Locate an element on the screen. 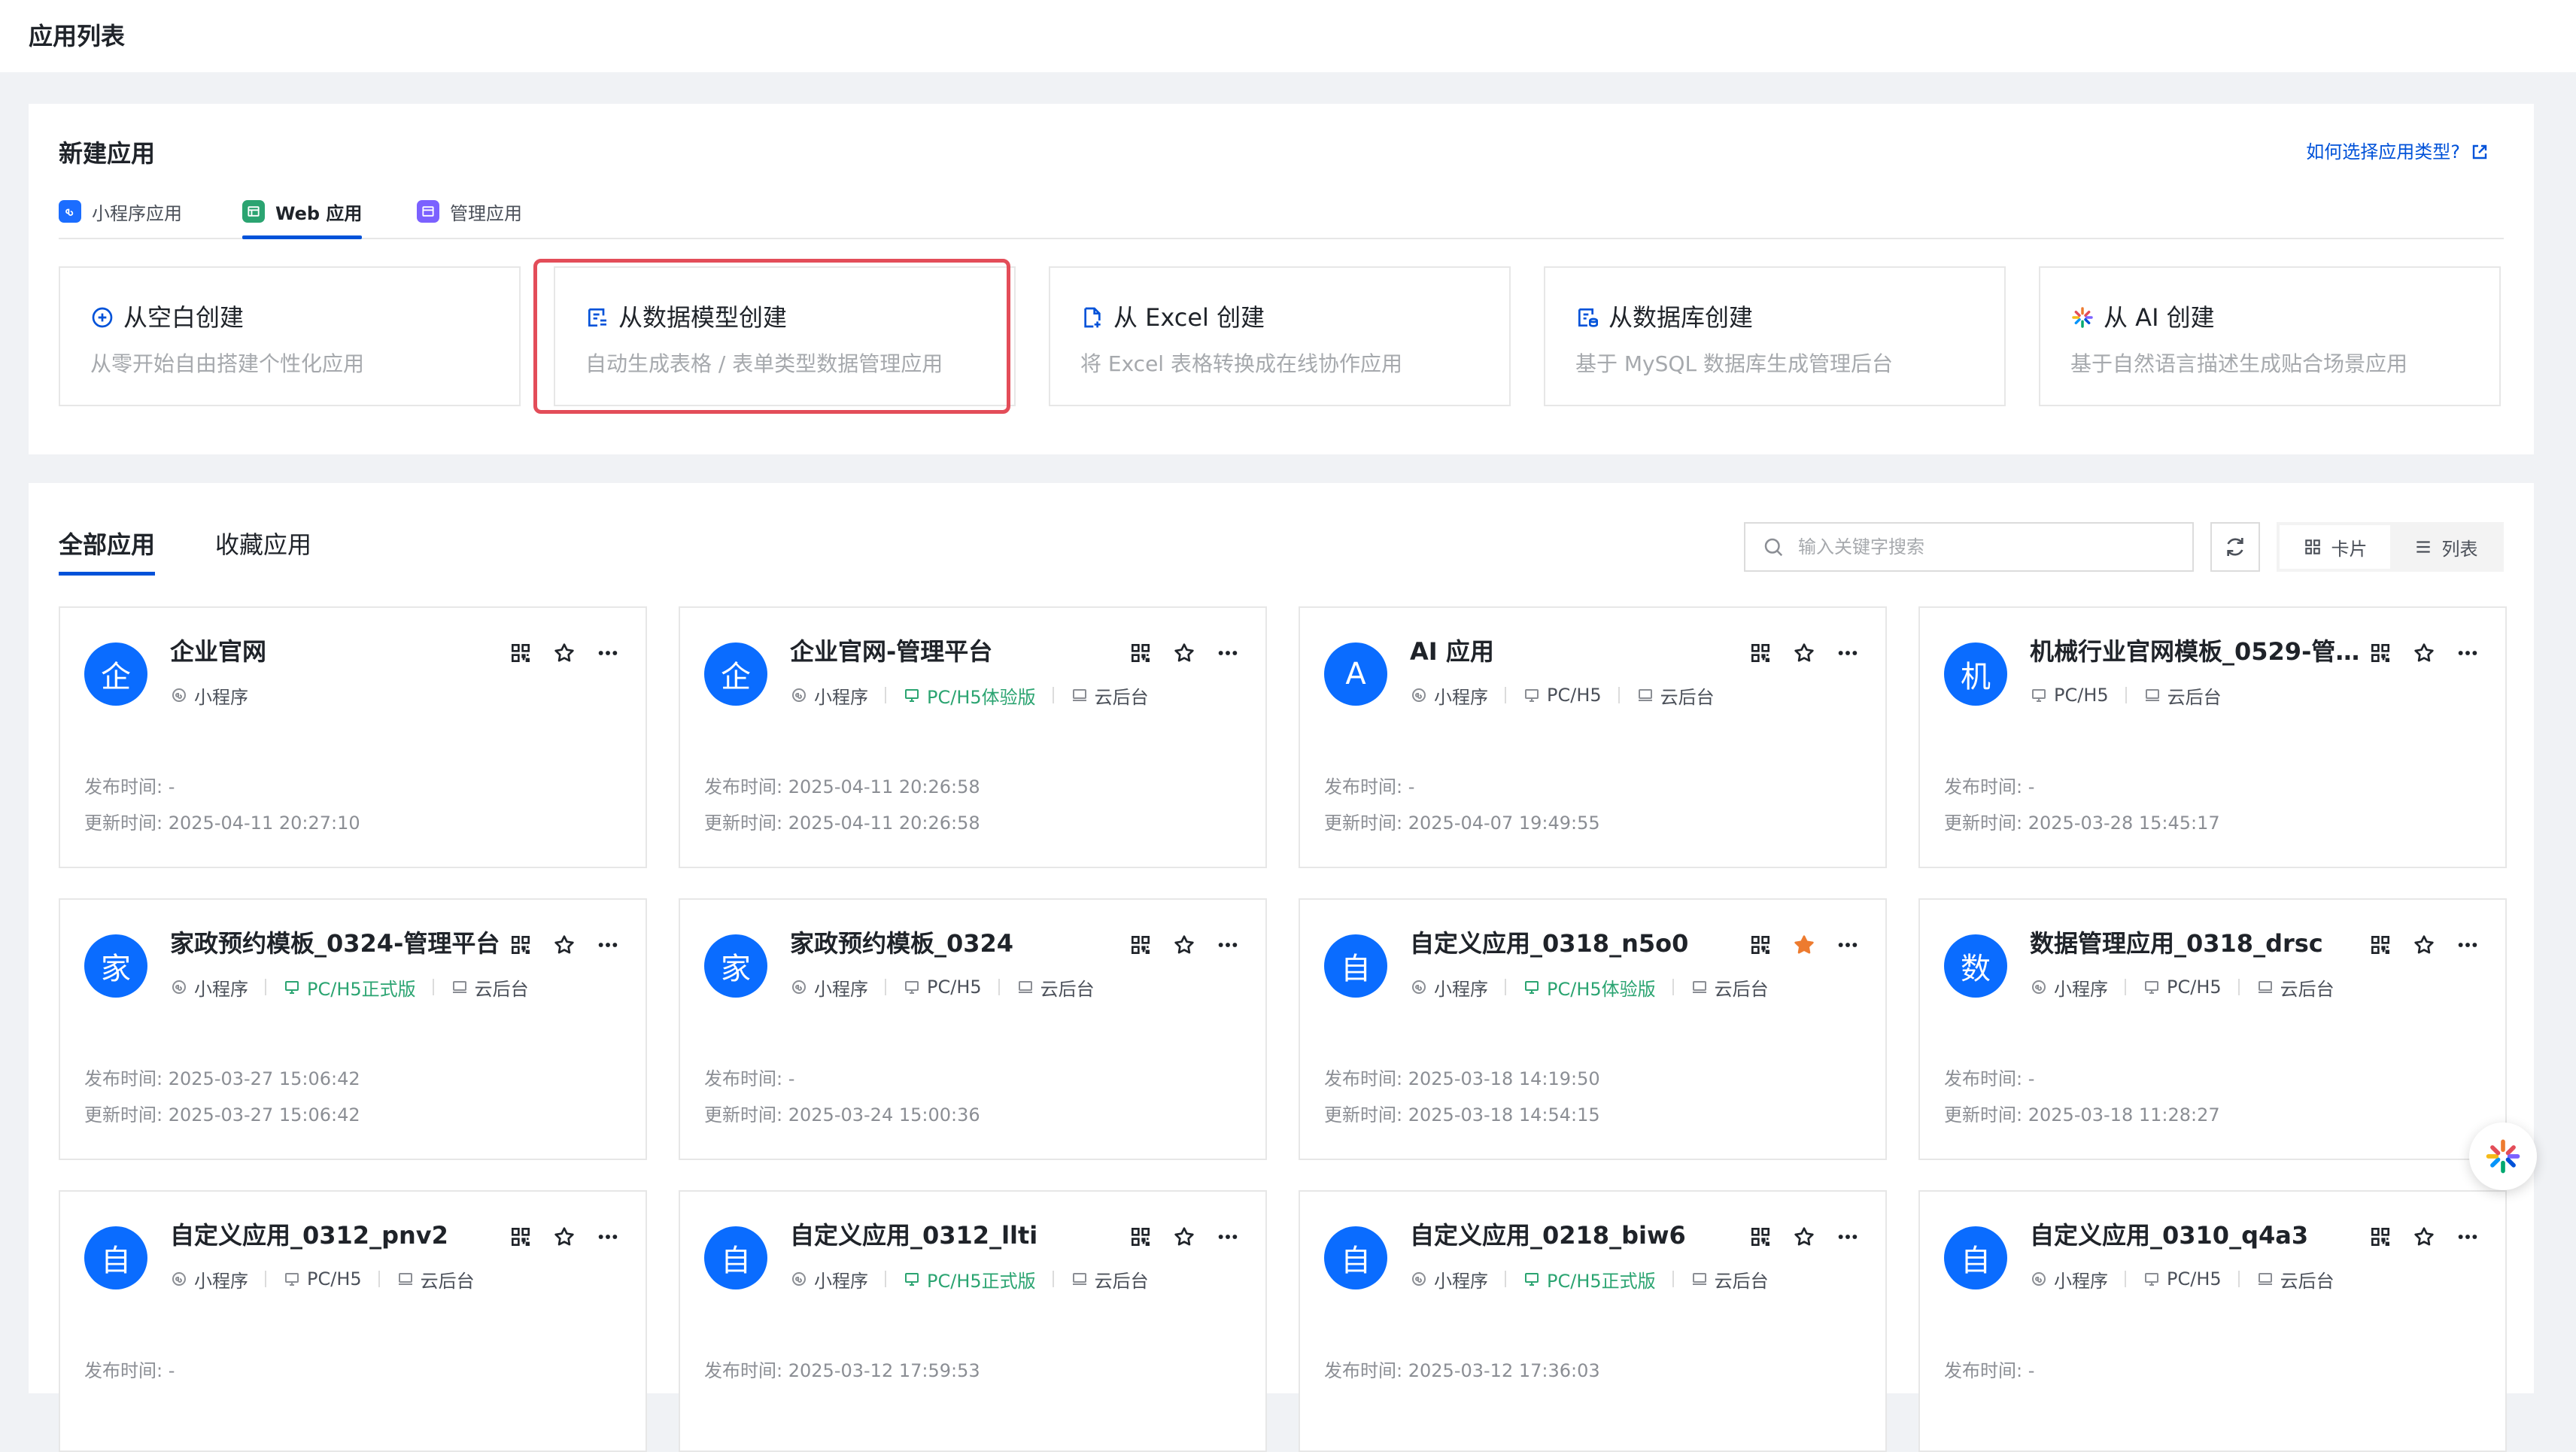 This screenshot has width=2576, height=1452. publish-time: 发布时间: 2025-04-11 20:26:58 is located at coordinates (842, 787).